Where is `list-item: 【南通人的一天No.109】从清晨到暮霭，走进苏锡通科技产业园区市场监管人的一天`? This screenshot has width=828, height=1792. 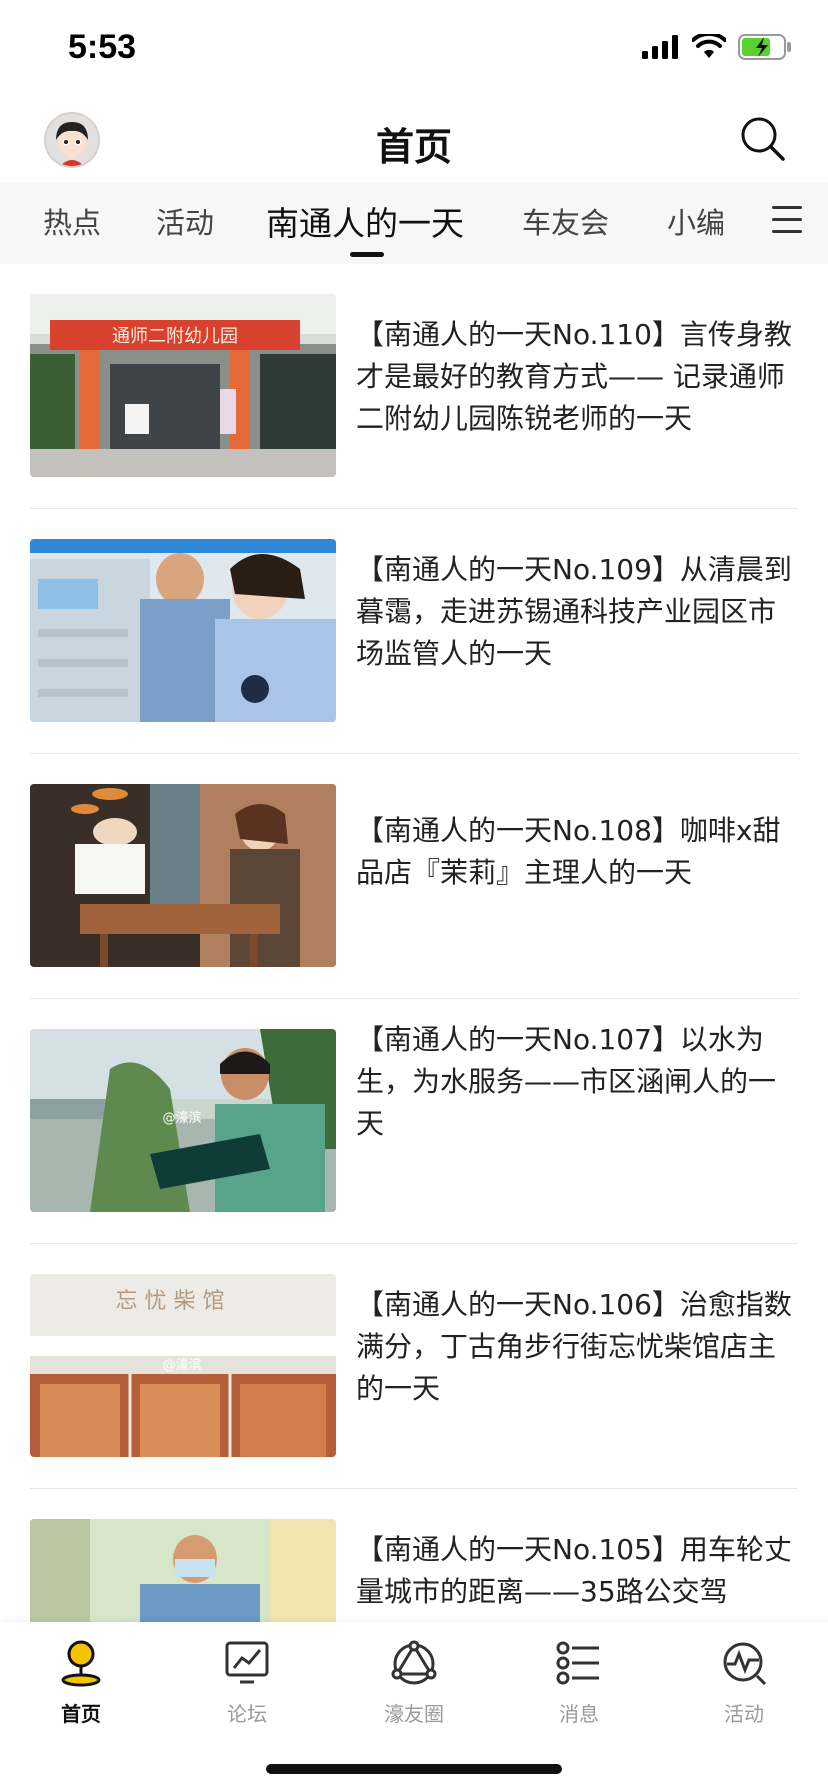
list-item: 【南通人的一天No.109】从清晨到暮霭，走进苏锡通科技产业园区市场监管人的一天 is located at coordinates (414, 631).